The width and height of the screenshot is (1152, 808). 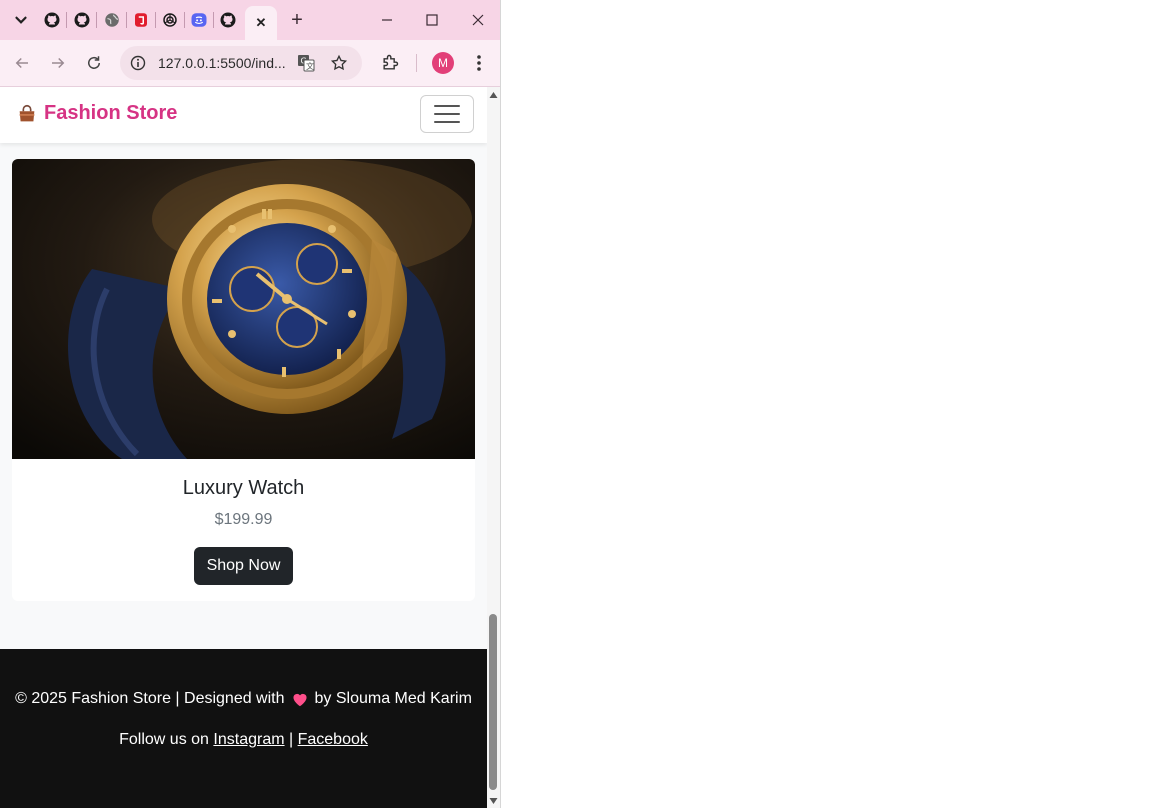 I want to click on minimize-button, so click(x=387, y=20).